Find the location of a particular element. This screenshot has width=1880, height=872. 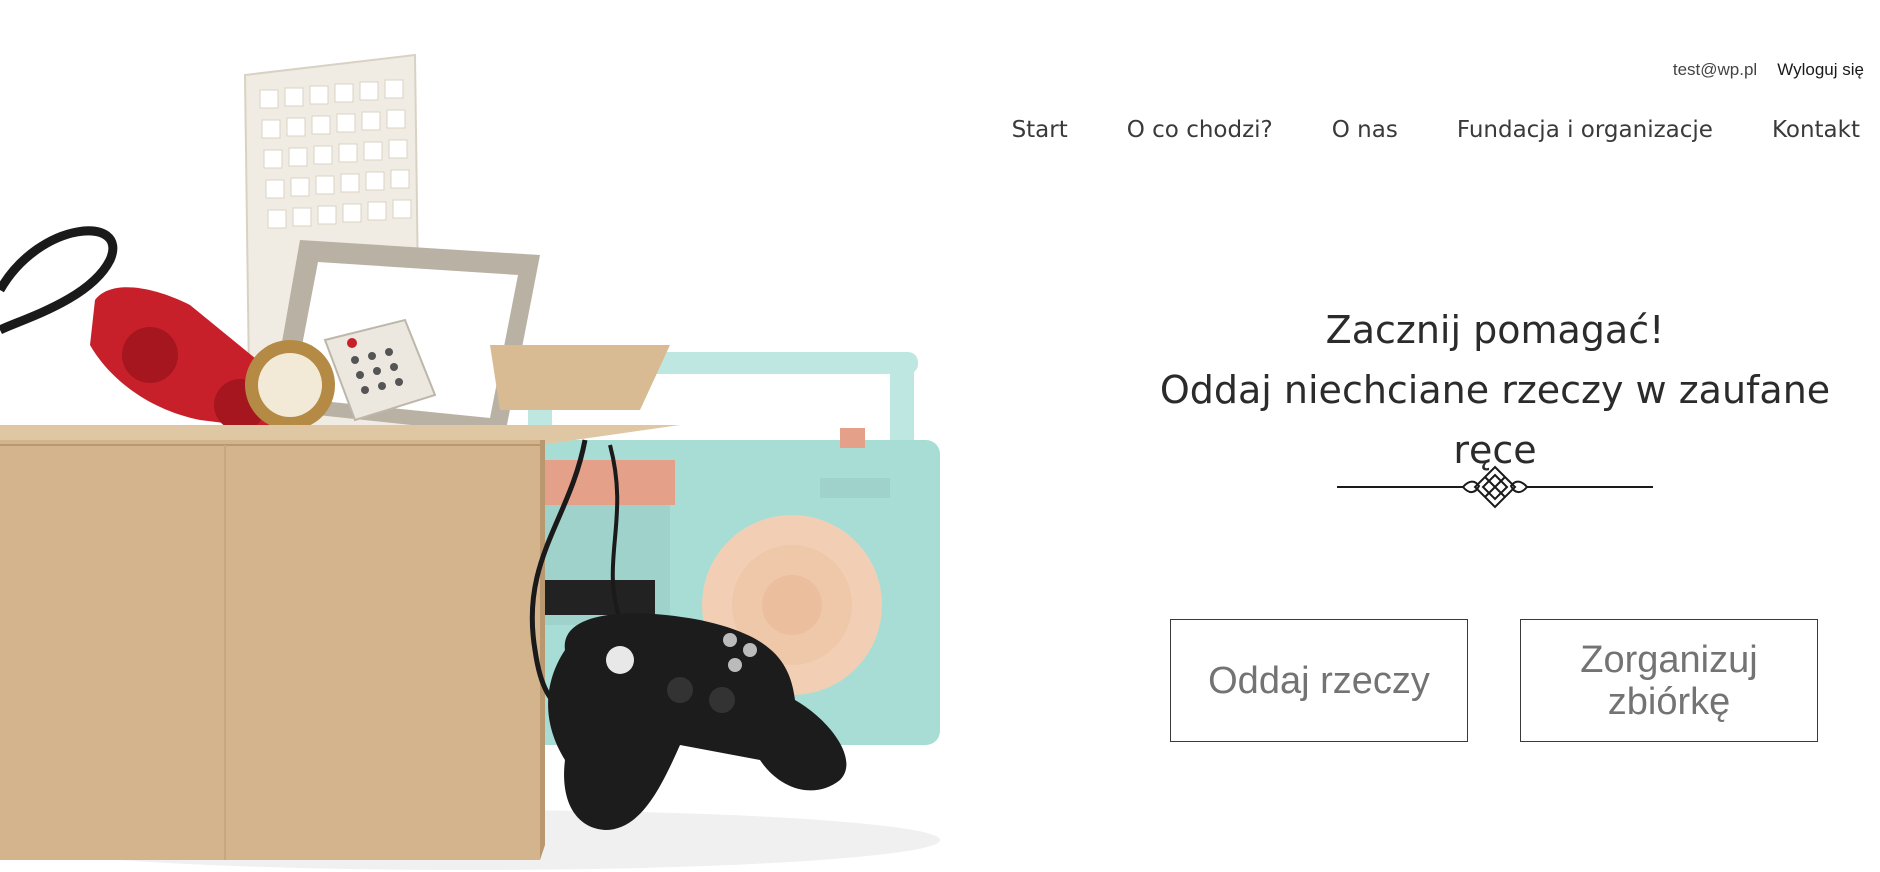

give-items-button: Oddaj rzeczy is located at coordinates (1319, 680).